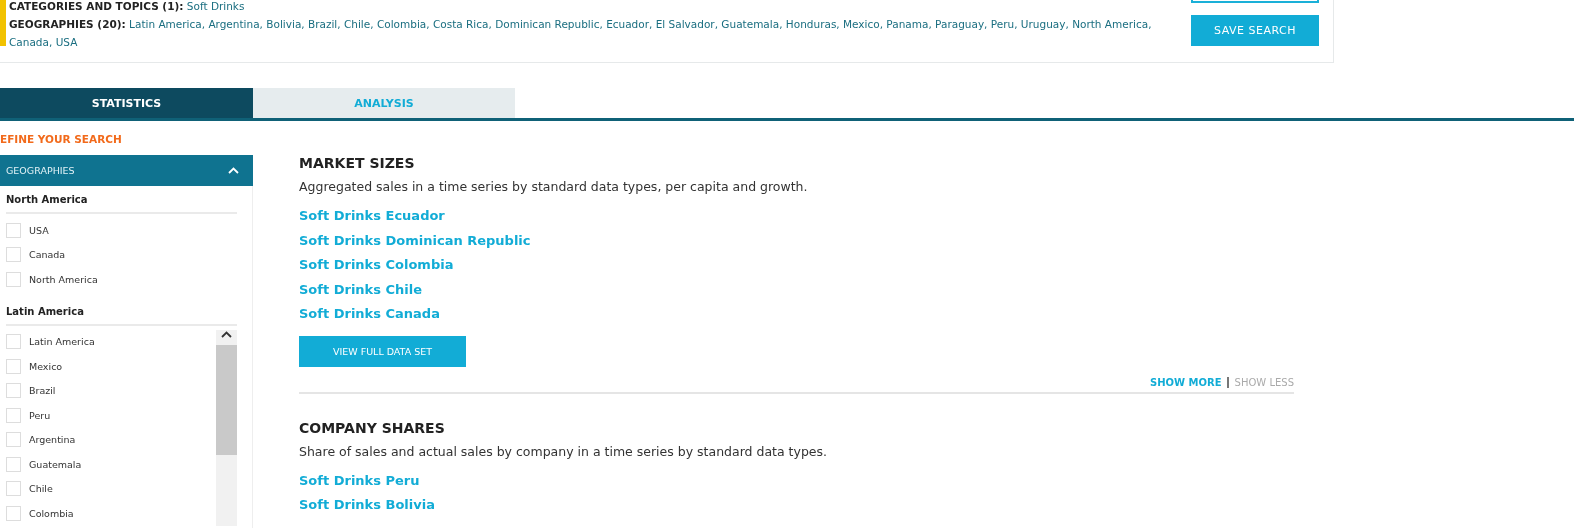 This screenshot has width=1574, height=528. Describe the element at coordinates (41, 489) in the screenshot. I see `checkbox-label: Chile` at that location.